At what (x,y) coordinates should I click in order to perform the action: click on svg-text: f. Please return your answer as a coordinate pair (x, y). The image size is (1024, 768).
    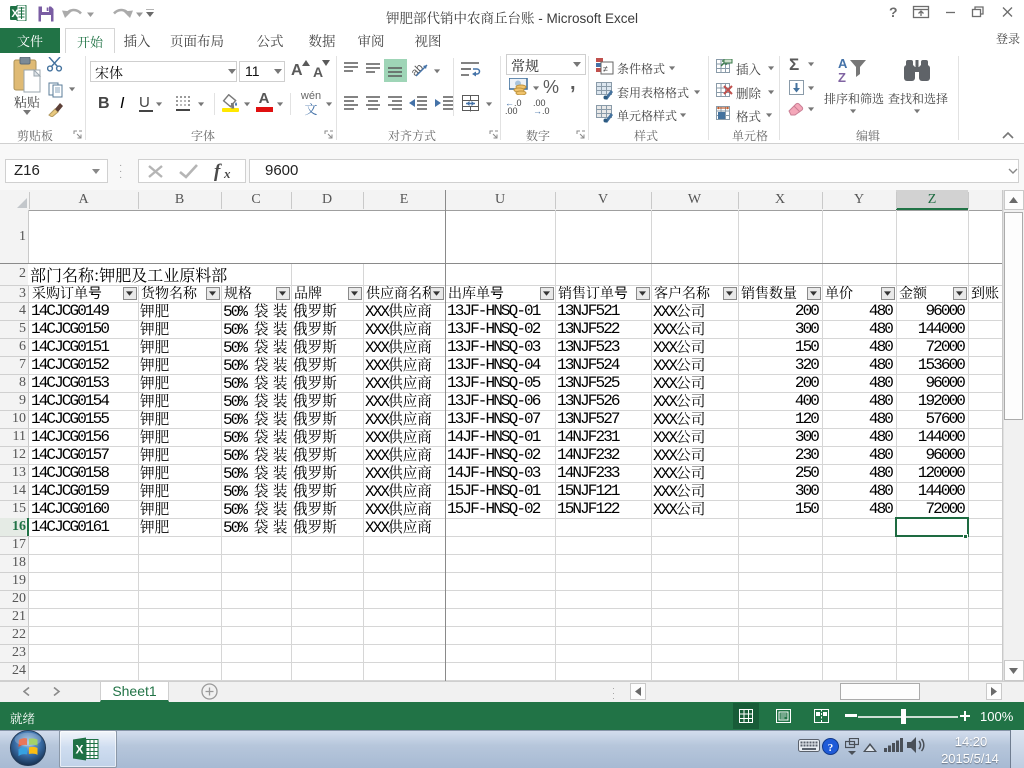
    Looking at the image, I should click on (218, 171).